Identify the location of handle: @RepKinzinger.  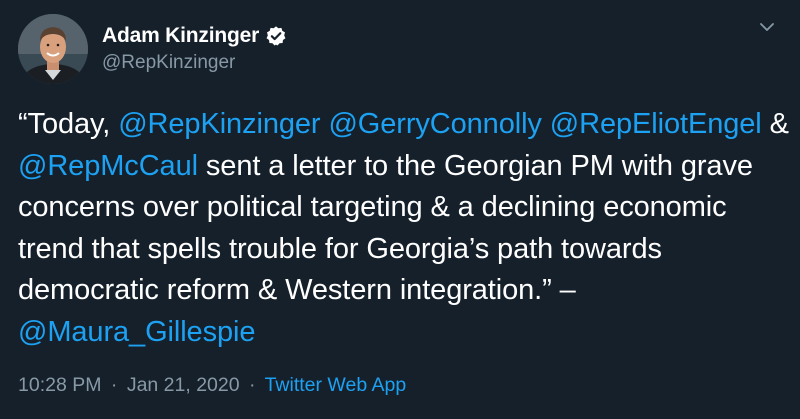
(194, 63).